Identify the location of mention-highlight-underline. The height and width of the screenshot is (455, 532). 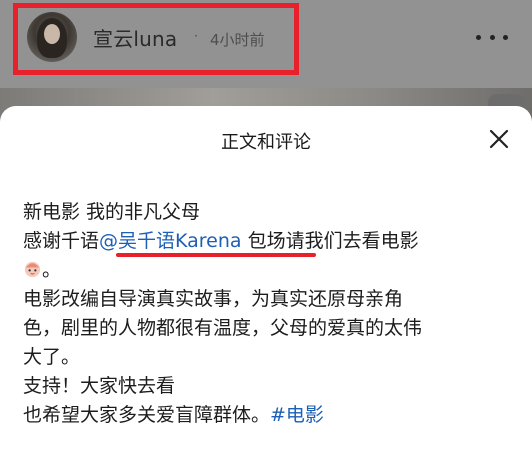
(216, 255).